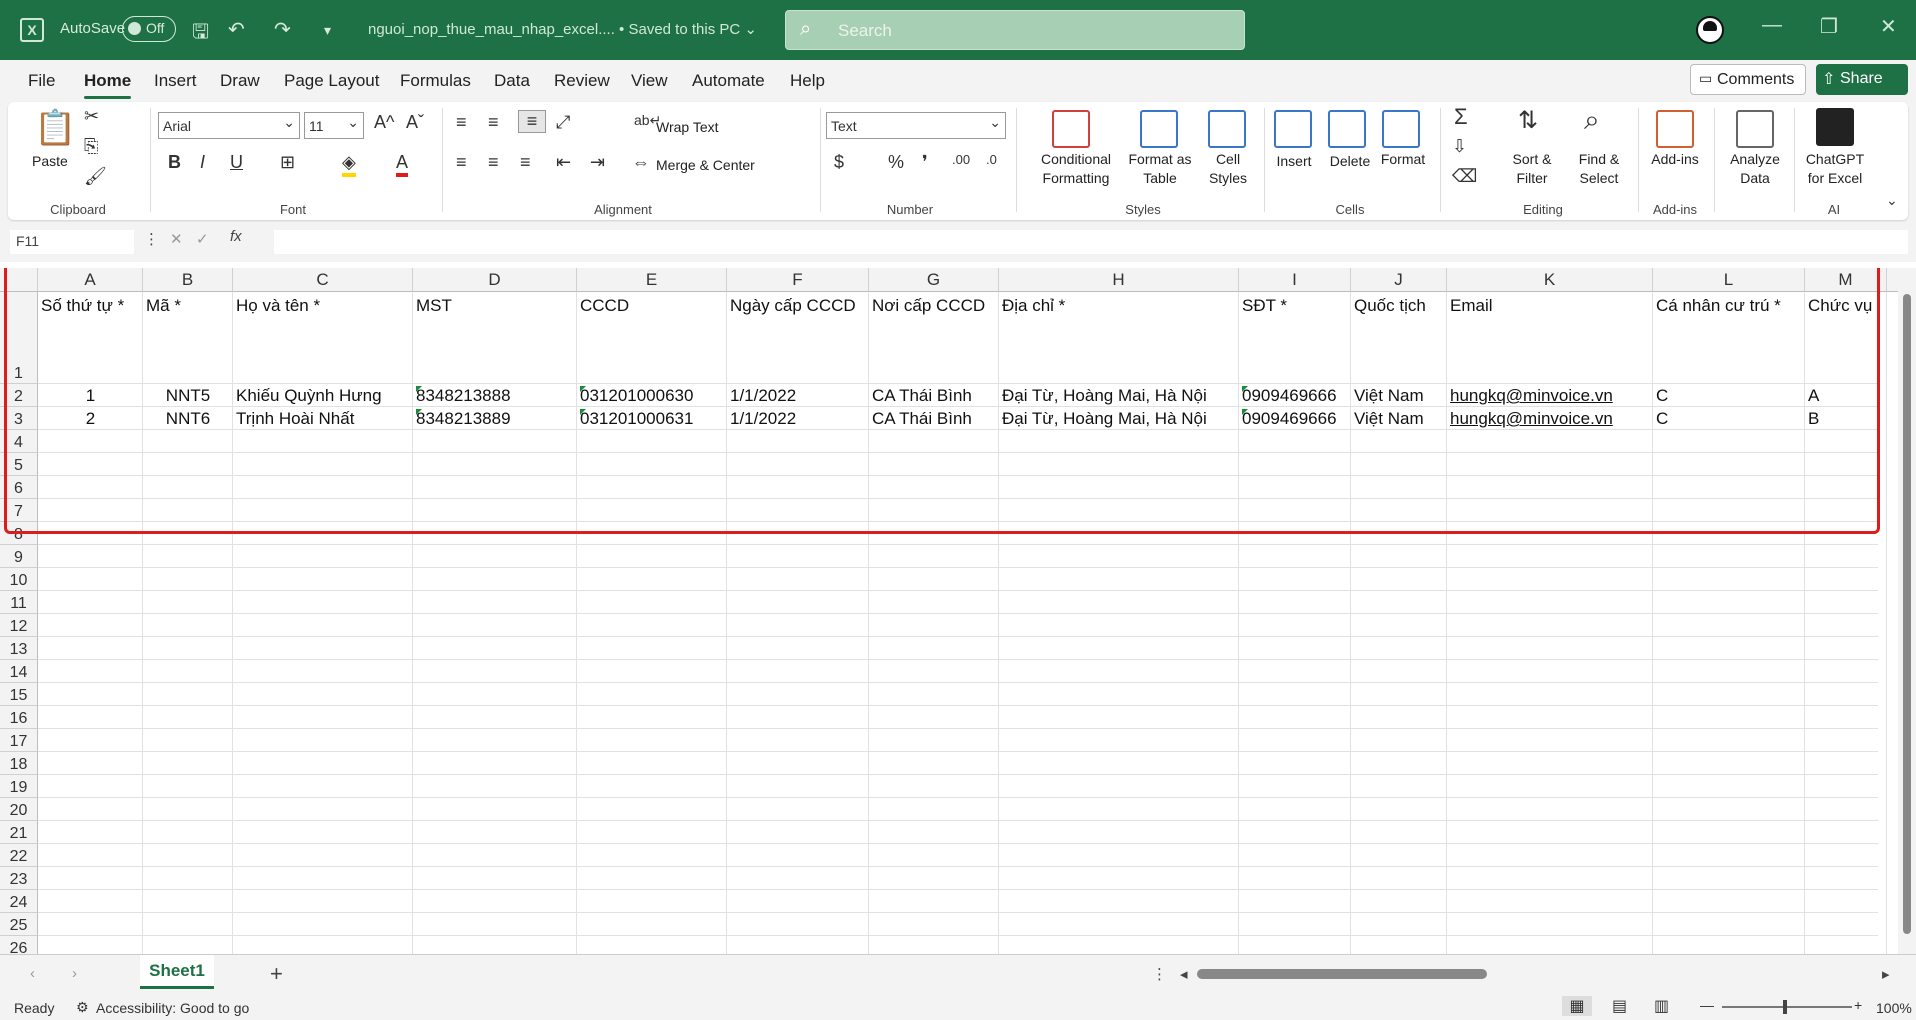 The width and height of the screenshot is (1916, 1020). What do you see at coordinates (798, 396) in the screenshot?
I see `data-cell: 1/1/2022` at bounding box center [798, 396].